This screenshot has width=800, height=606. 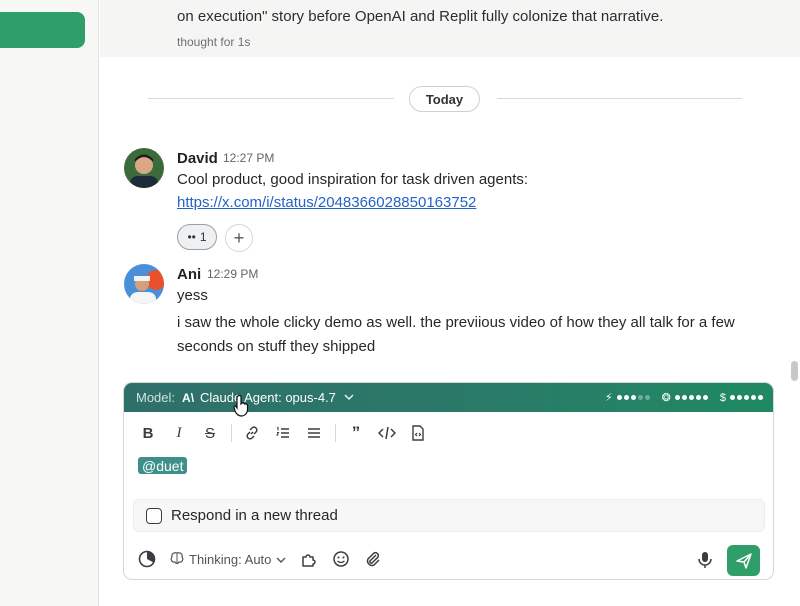 What do you see at coordinates (268, 397) in the screenshot?
I see `model-value: Claude Agent: opus-4.7` at bounding box center [268, 397].